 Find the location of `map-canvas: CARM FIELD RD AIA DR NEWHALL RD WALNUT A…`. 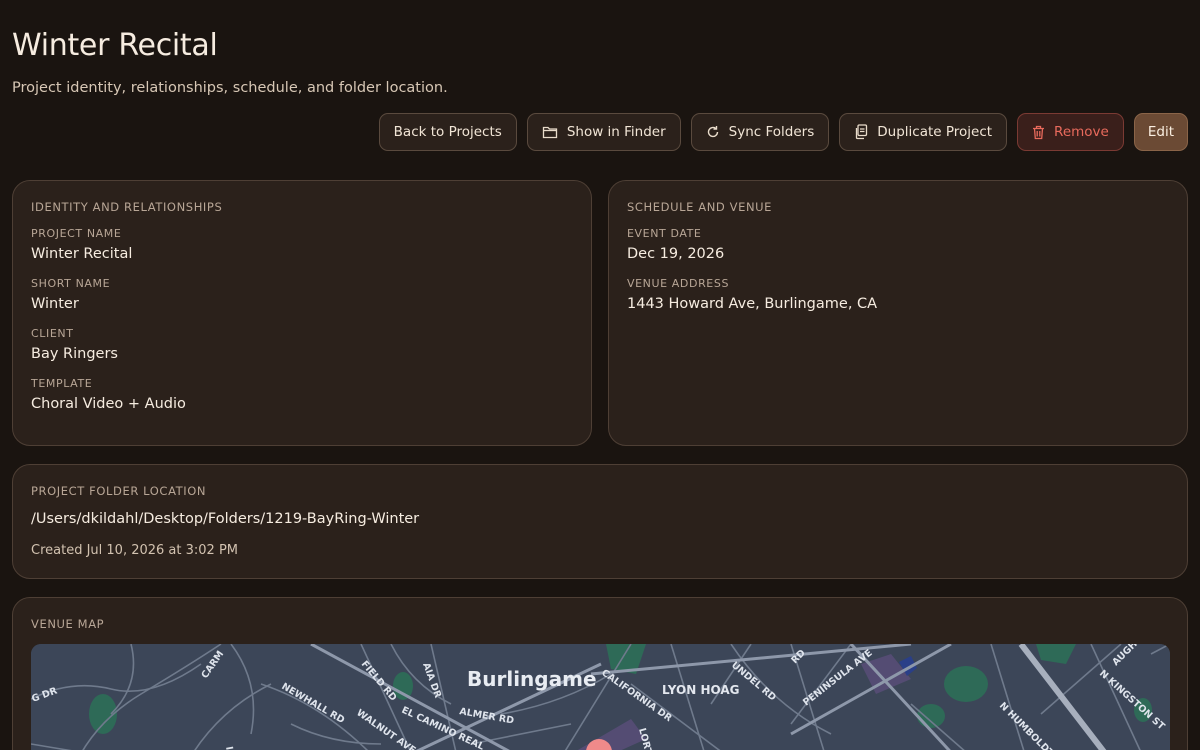

map-canvas: CARM FIELD RD AIA DR NEWHALL RD WALNUT A… is located at coordinates (600, 697).